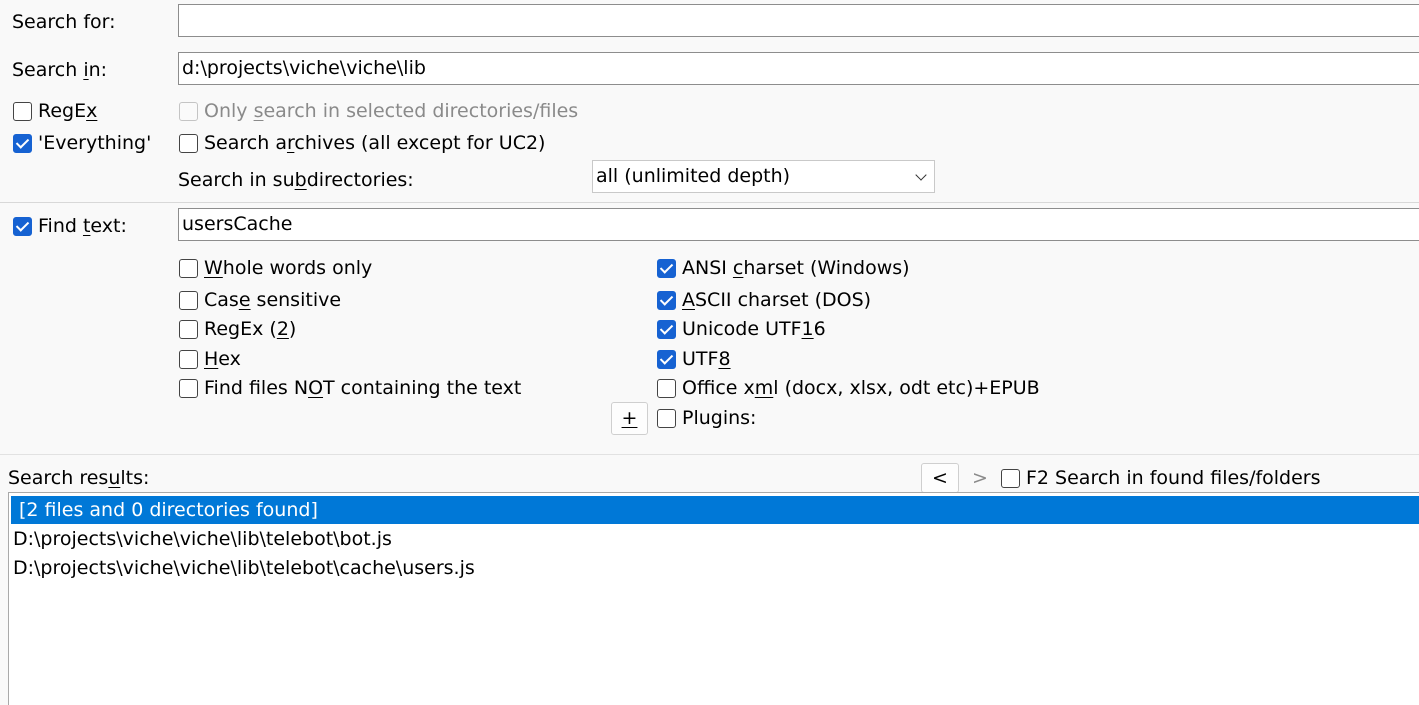  I want to click on case-sensitive-checkbox, so click(188, 300).